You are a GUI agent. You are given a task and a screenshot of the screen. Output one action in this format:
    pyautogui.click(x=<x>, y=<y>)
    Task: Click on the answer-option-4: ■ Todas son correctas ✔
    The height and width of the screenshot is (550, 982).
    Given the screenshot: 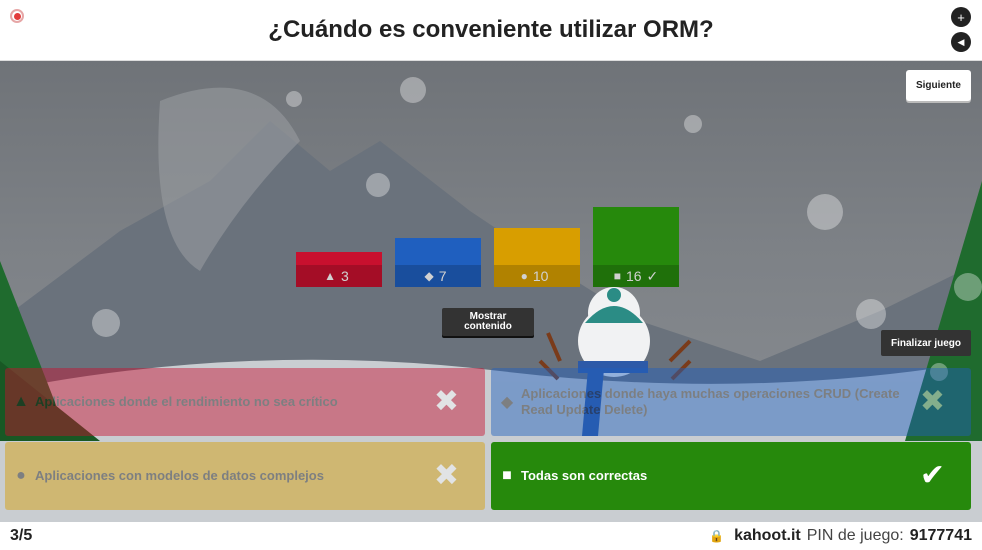 What is the action you would take?
    pyautogui.click(x=731, y=476)
    